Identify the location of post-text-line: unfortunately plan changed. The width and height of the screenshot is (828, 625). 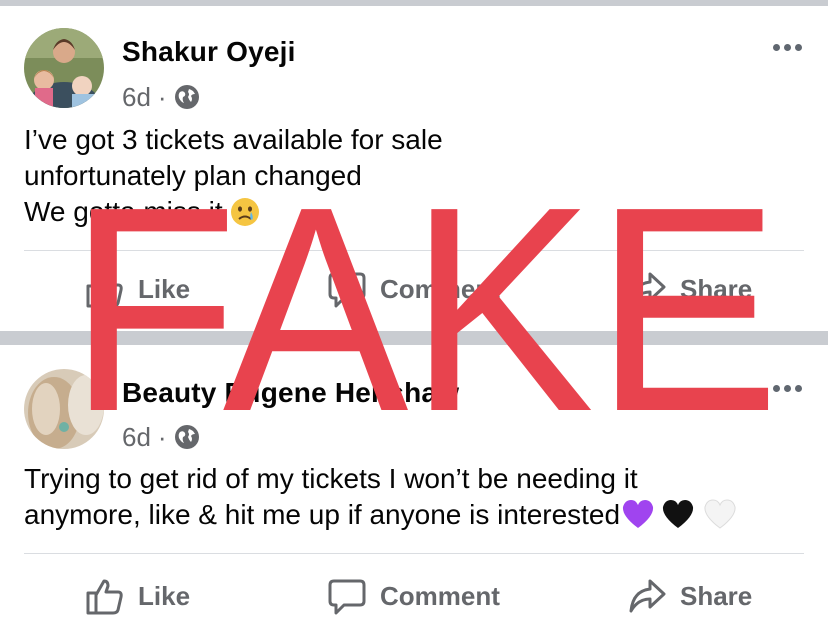
(193, 175).